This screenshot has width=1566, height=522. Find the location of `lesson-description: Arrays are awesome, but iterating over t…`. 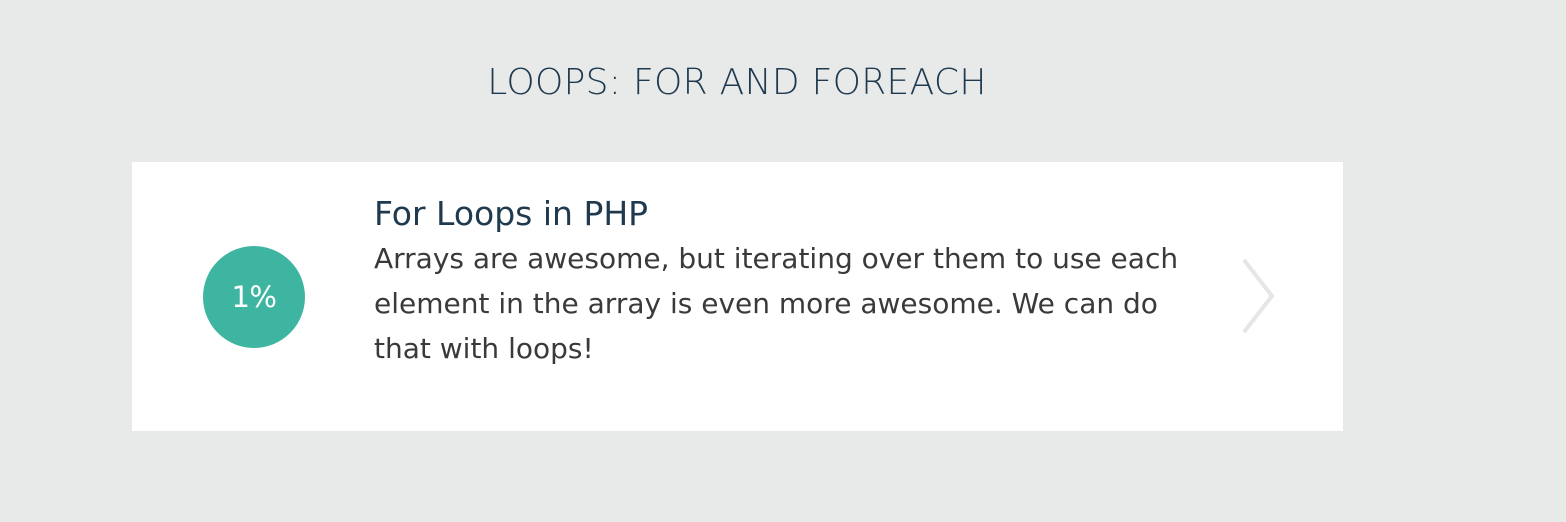

lesson-description: Arrays are awesome, but iterating over t… is located at coordinates (776, 303).